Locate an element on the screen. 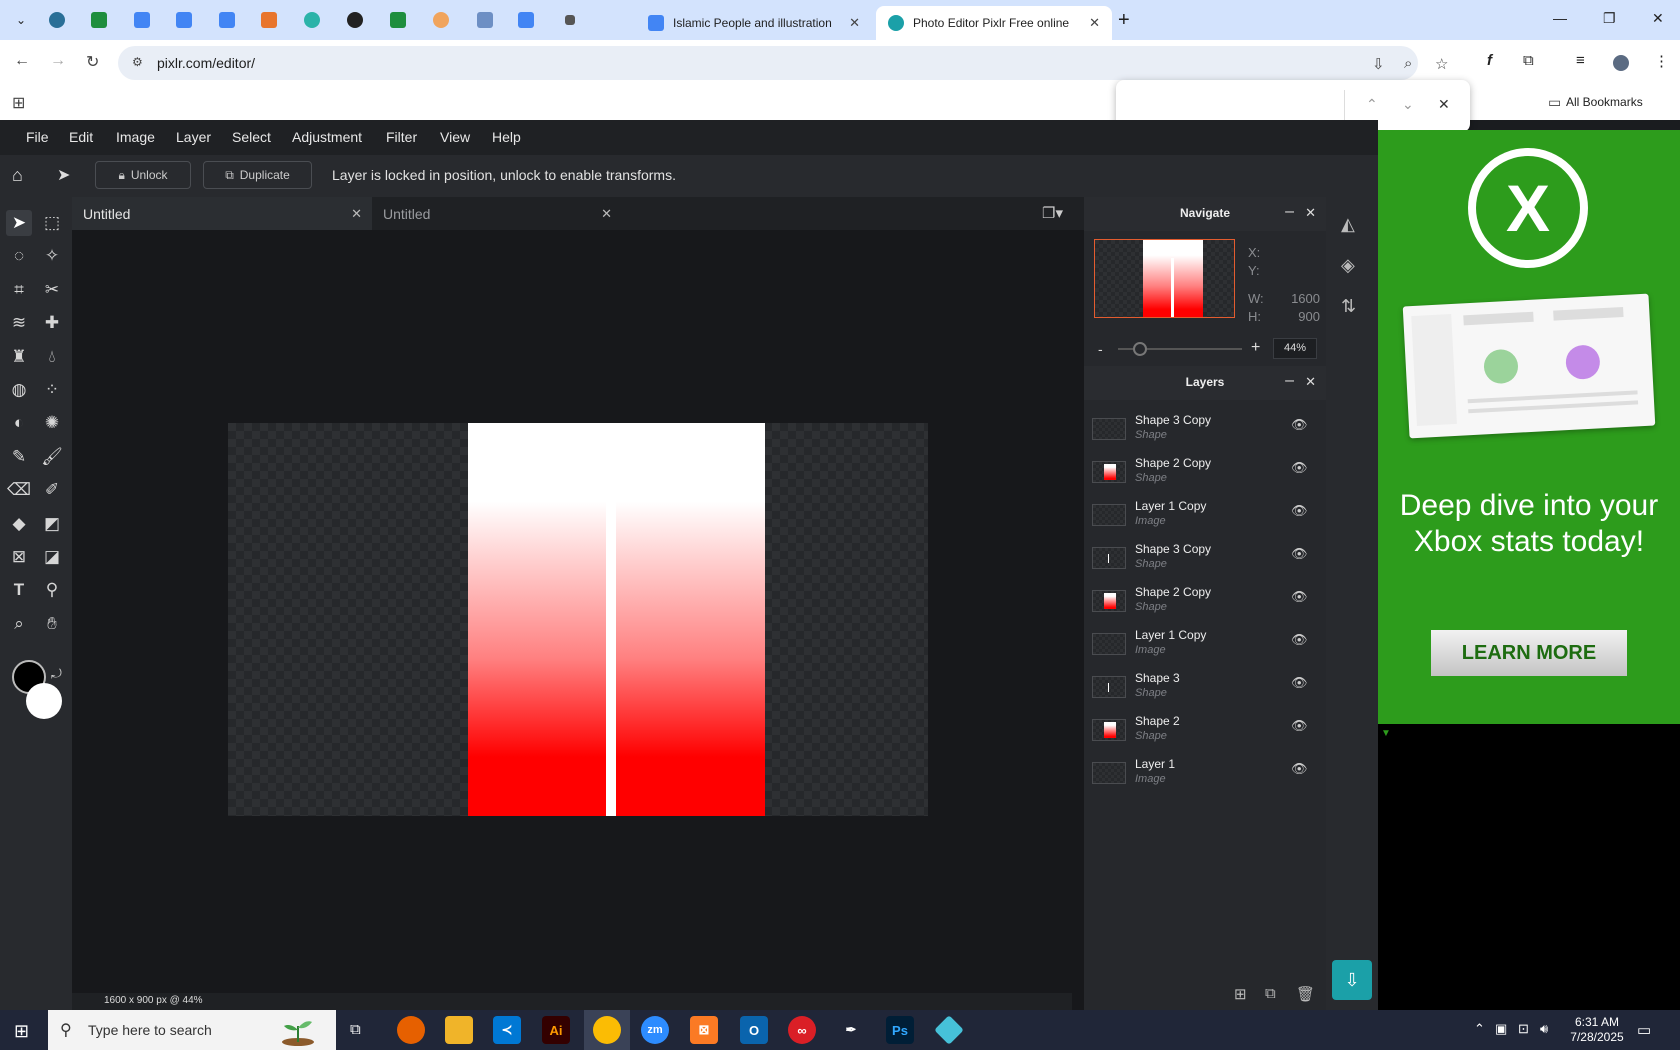  browser-tab-pixlr: Photo Editor Pixlr Free online In ✕ is located at coordinates (994, 23).